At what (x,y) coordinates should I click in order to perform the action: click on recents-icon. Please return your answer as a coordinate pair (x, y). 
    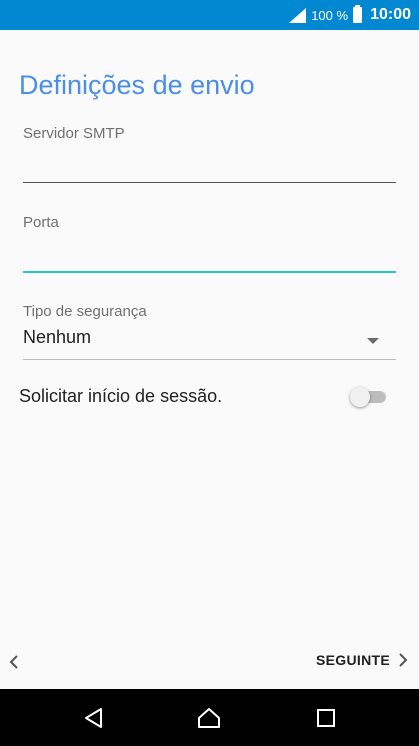
    Looking at the image, I should click on (326, 718).